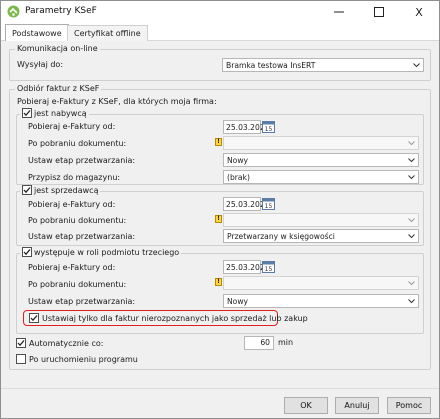  Describe the element at coordinates (321, 143) in the screenshot. I see `buyer-after-select` at that location.